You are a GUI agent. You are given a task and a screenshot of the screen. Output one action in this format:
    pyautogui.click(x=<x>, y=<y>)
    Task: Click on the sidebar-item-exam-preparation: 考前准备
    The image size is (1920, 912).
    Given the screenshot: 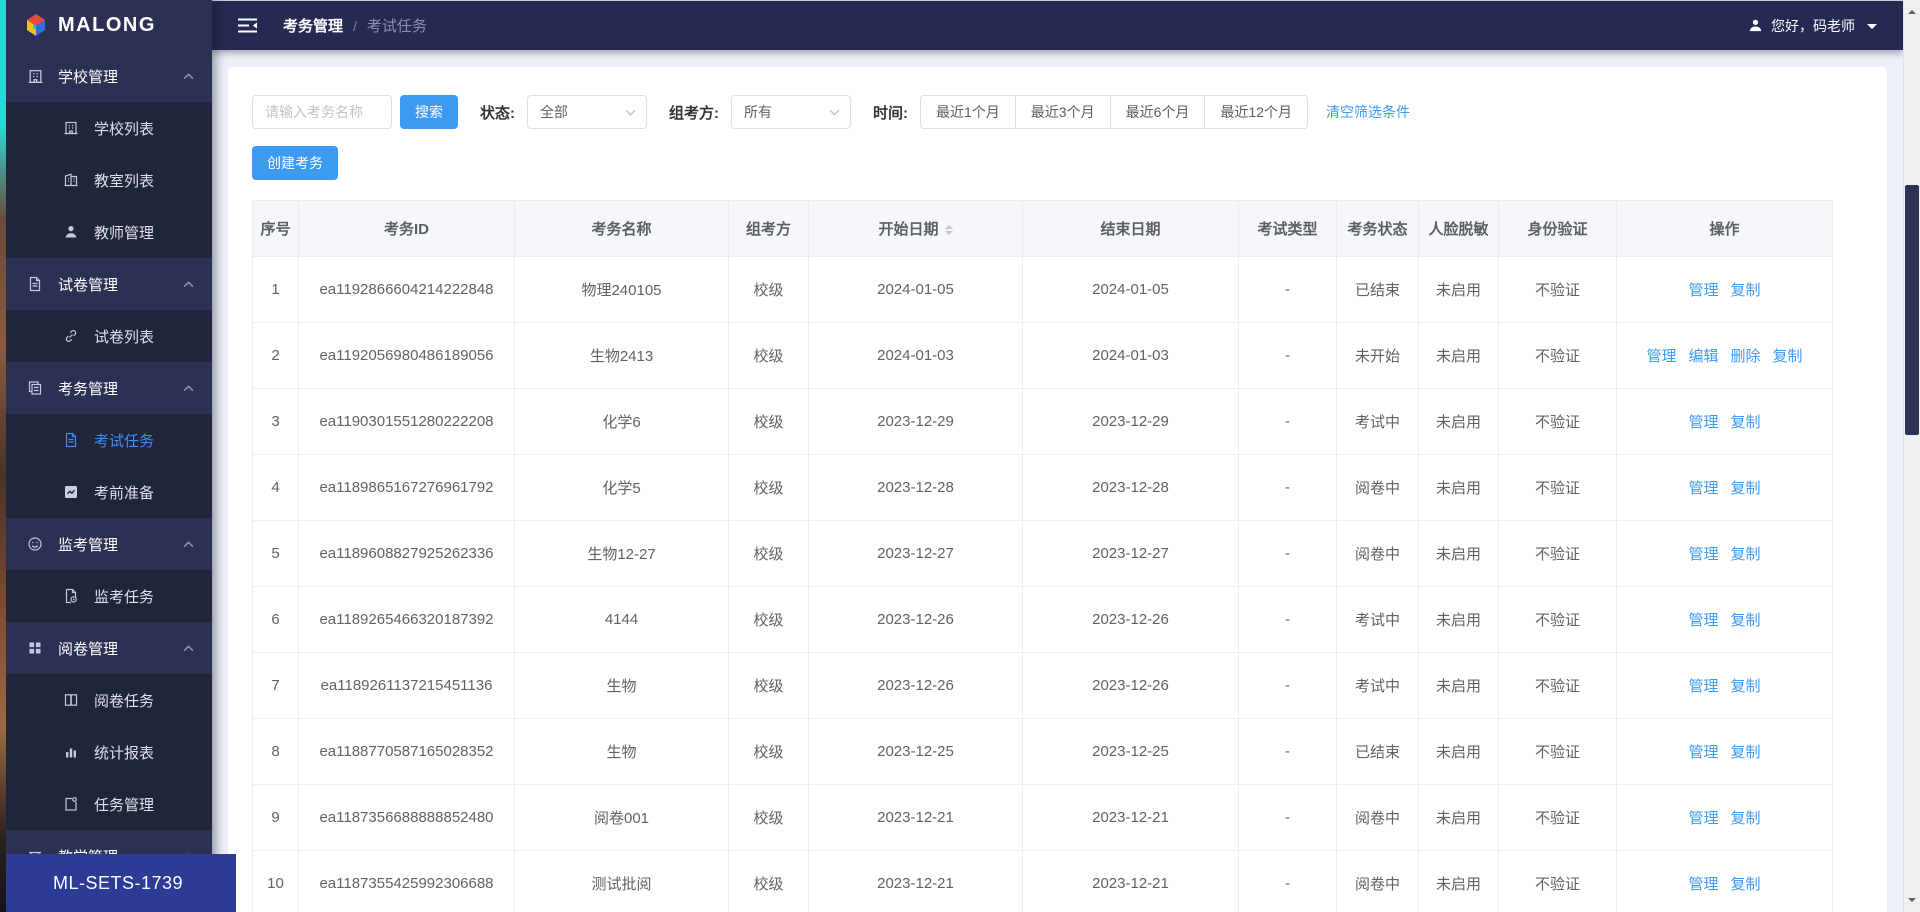 What is the action you would take?
    pyautogui.click(x=106, y=492)
    